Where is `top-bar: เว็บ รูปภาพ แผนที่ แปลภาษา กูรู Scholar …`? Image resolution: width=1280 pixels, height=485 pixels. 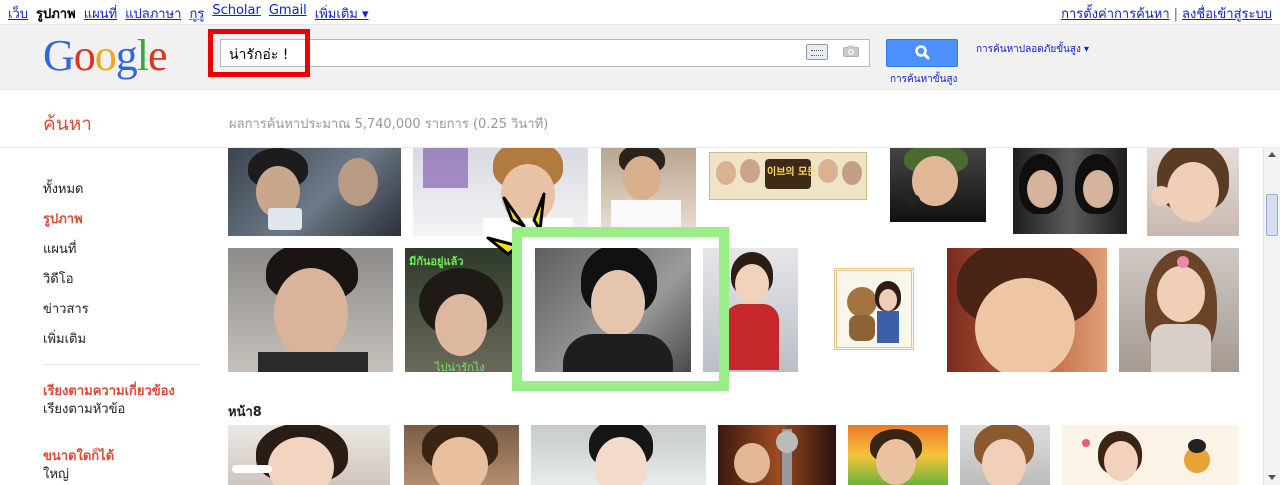
top-bar: เว็บ รูปภาพ แผนที่ แปลภาษา กูรู Scholar … is located at coordinates (640, 12).